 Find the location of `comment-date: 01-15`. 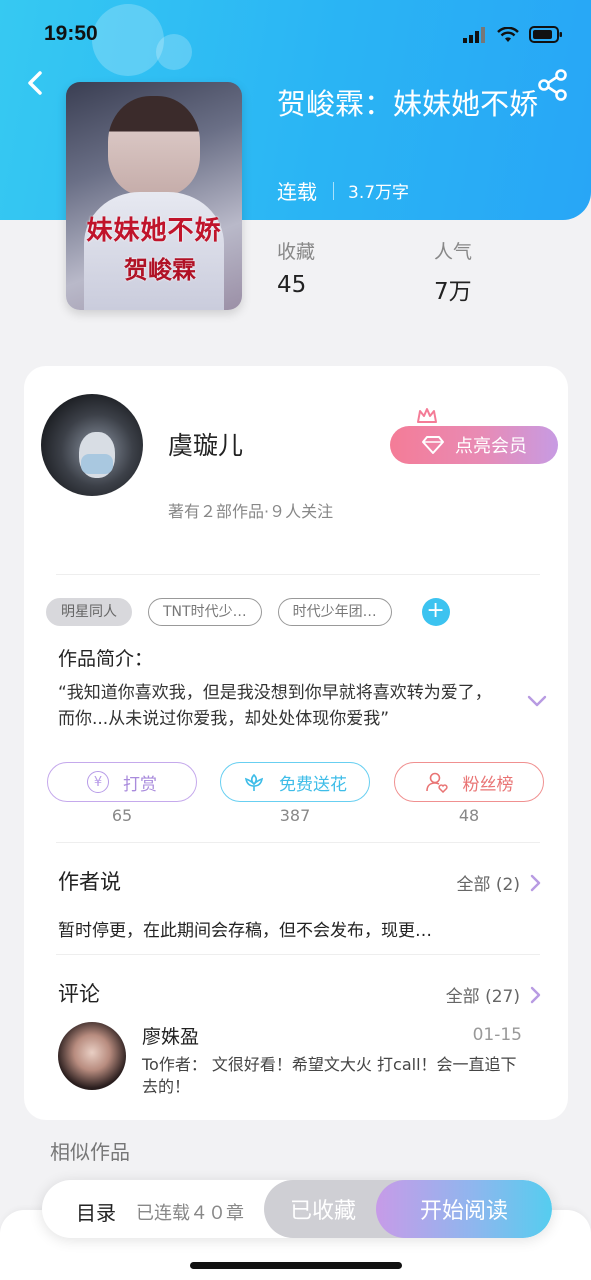

comment-date: 01-15 is located at coordinates (497, 1035).